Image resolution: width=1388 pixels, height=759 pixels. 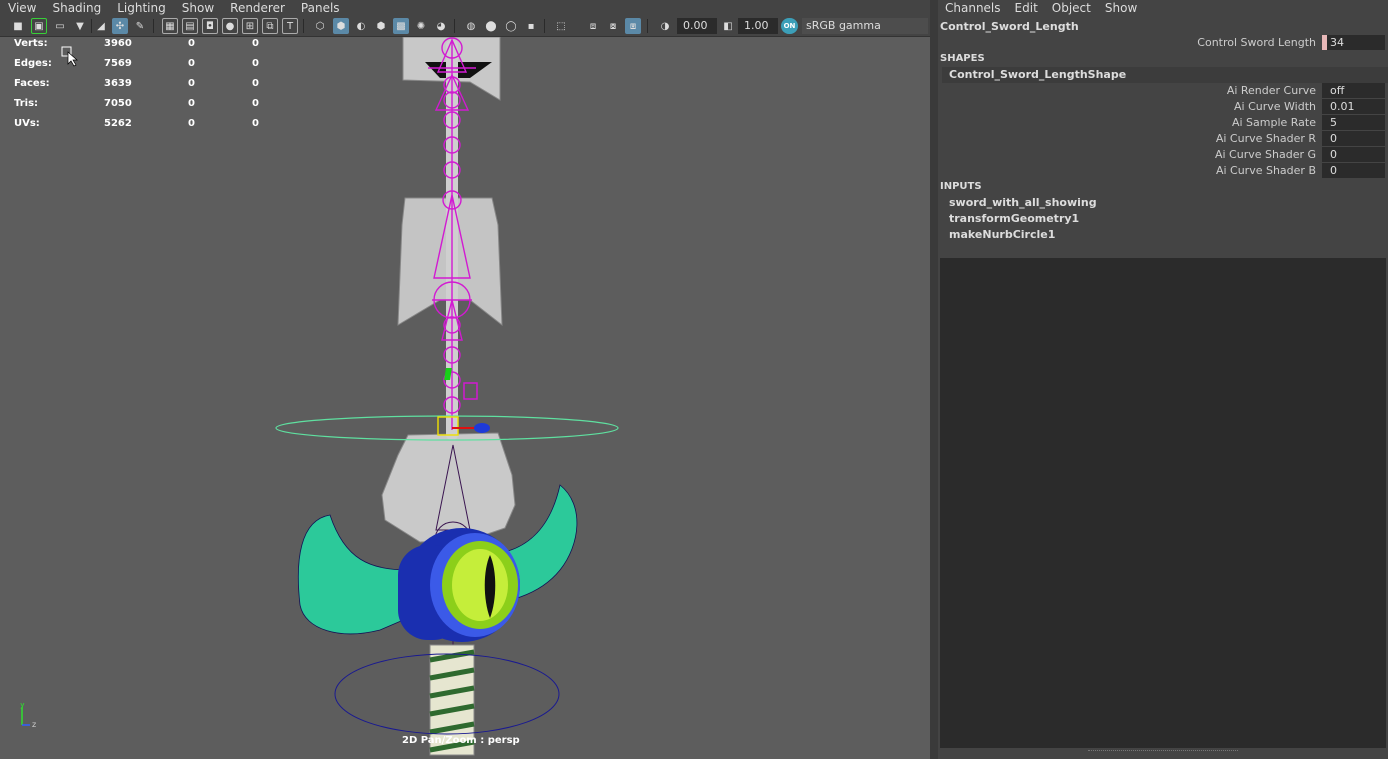 I want to click on menu-edit: Edit, so click(x=1026, y=8).